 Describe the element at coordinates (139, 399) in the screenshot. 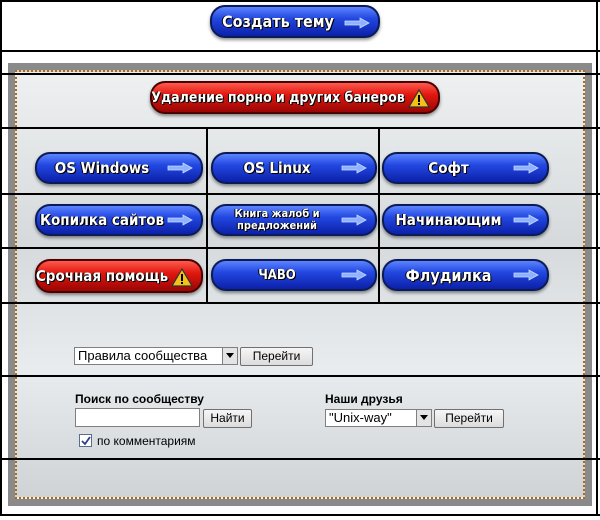

I see `search-title: Поиск по сообществу` at that location.